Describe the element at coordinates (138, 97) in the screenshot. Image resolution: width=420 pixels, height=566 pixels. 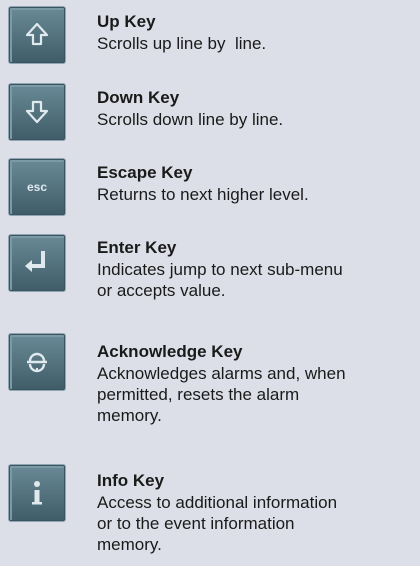
I see `down-key-title: Down Key` at that location.